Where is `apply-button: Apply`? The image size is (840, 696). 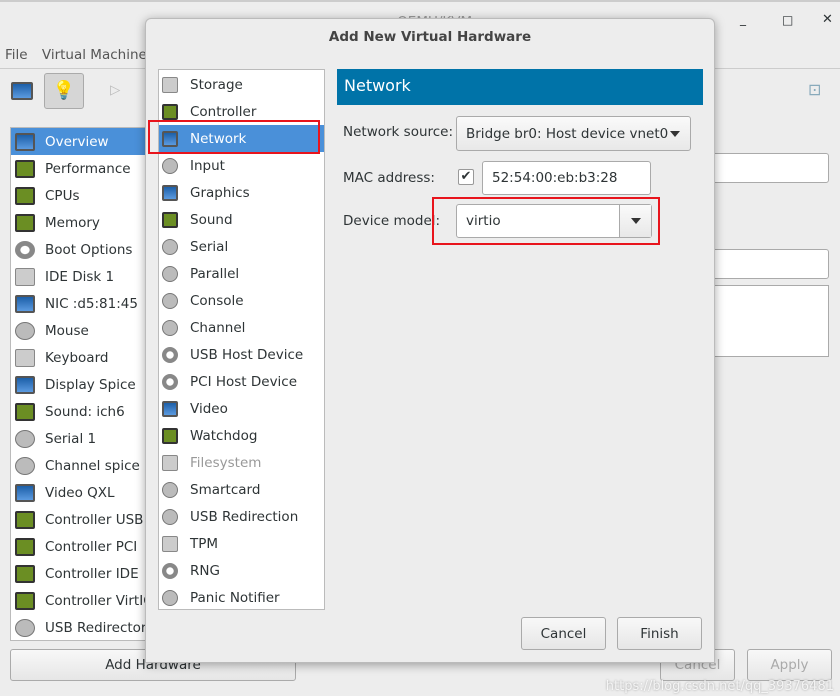 apply-button: Apply is located at coordinates (789, 665).